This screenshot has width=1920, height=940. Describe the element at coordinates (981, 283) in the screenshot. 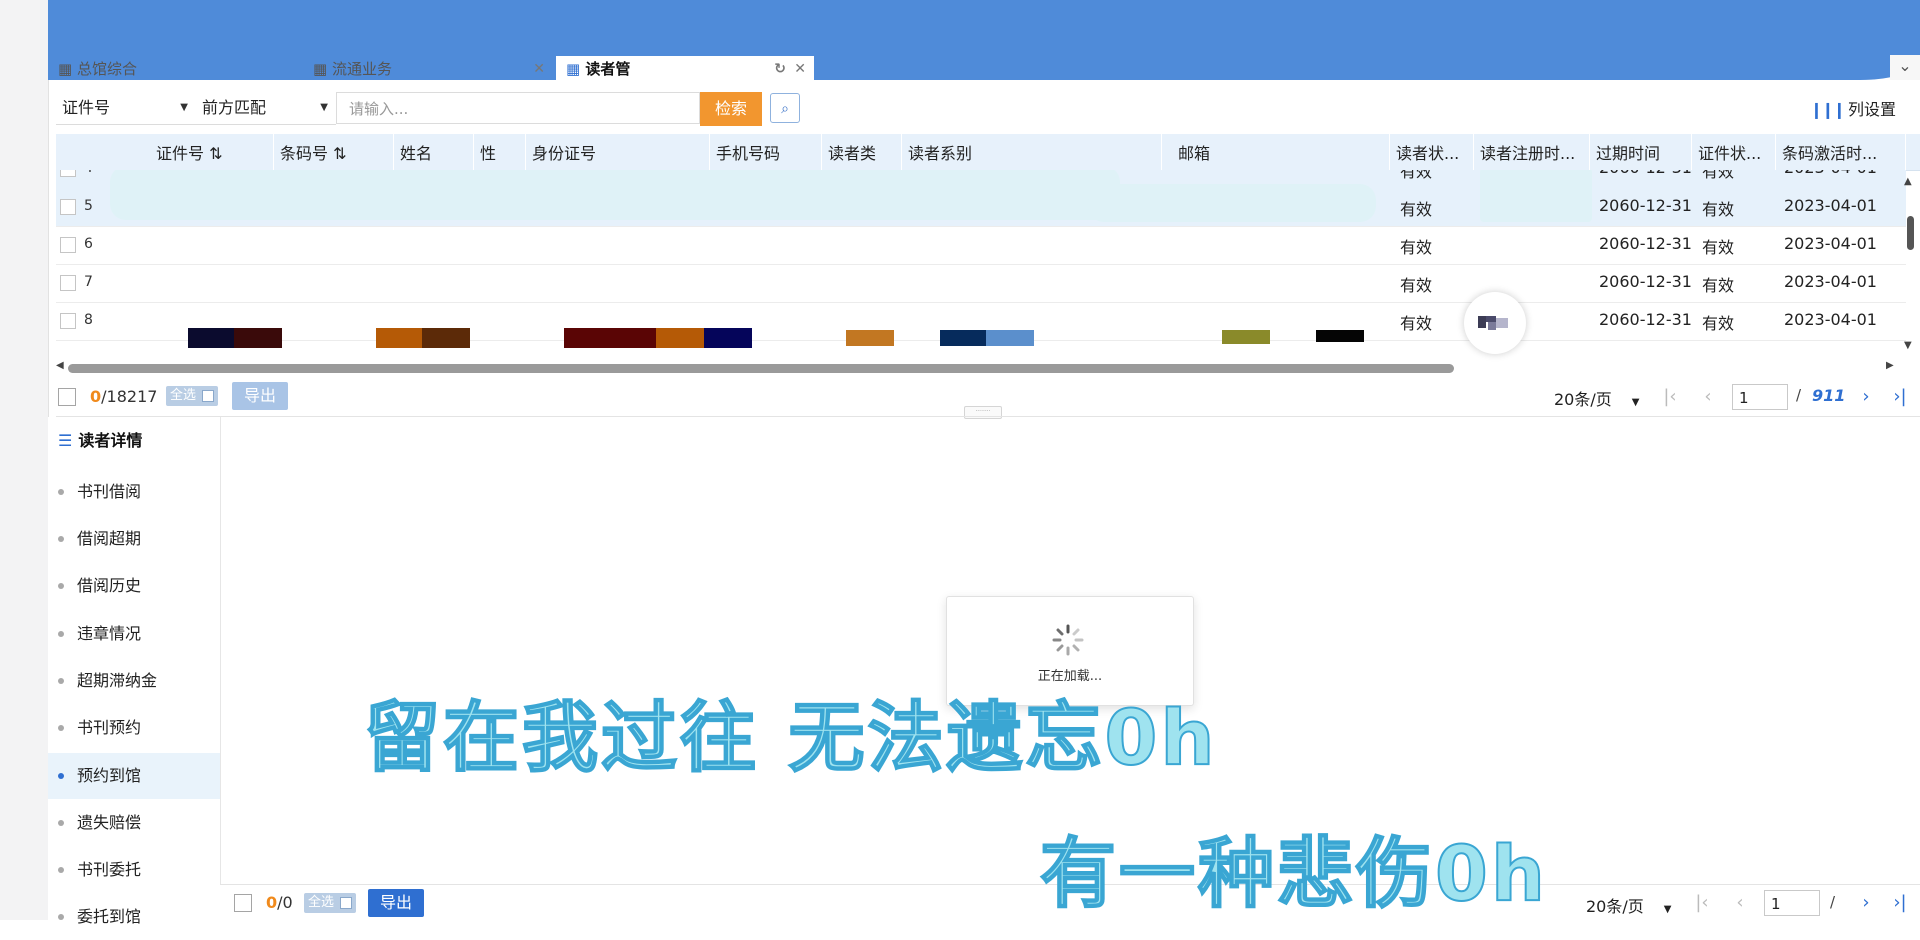

I see `table-row: 7 有效 2060-12-31 有效 2023-04-01` at that location.